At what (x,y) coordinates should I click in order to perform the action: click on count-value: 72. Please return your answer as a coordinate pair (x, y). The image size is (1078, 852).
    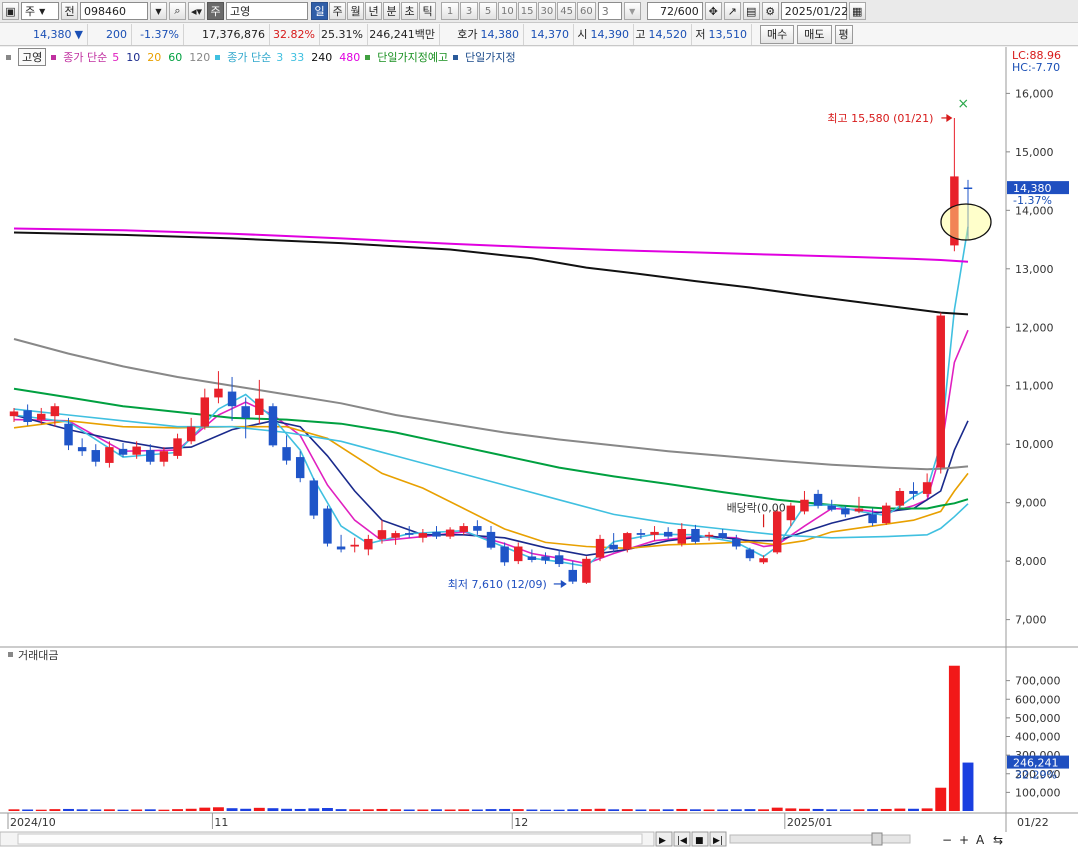
    Looking at the image, I should click on (667, 11).